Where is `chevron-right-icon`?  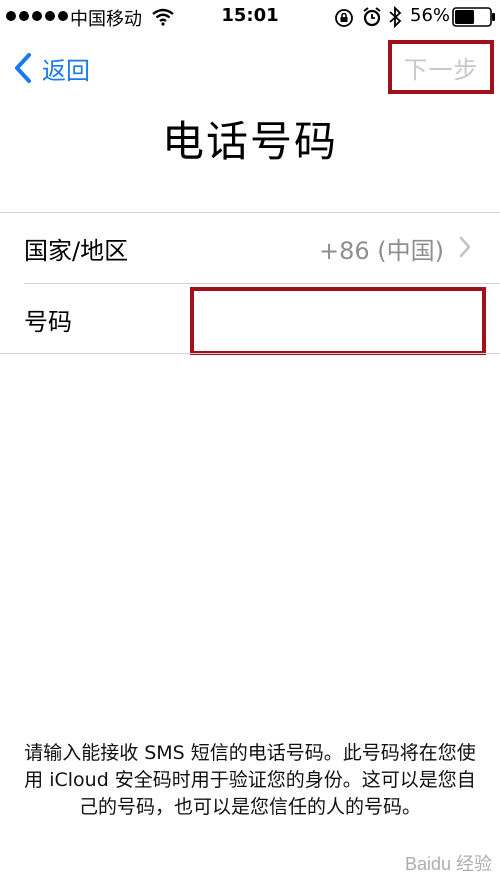 chevron-right-icon is located at coordinates (465, 247).